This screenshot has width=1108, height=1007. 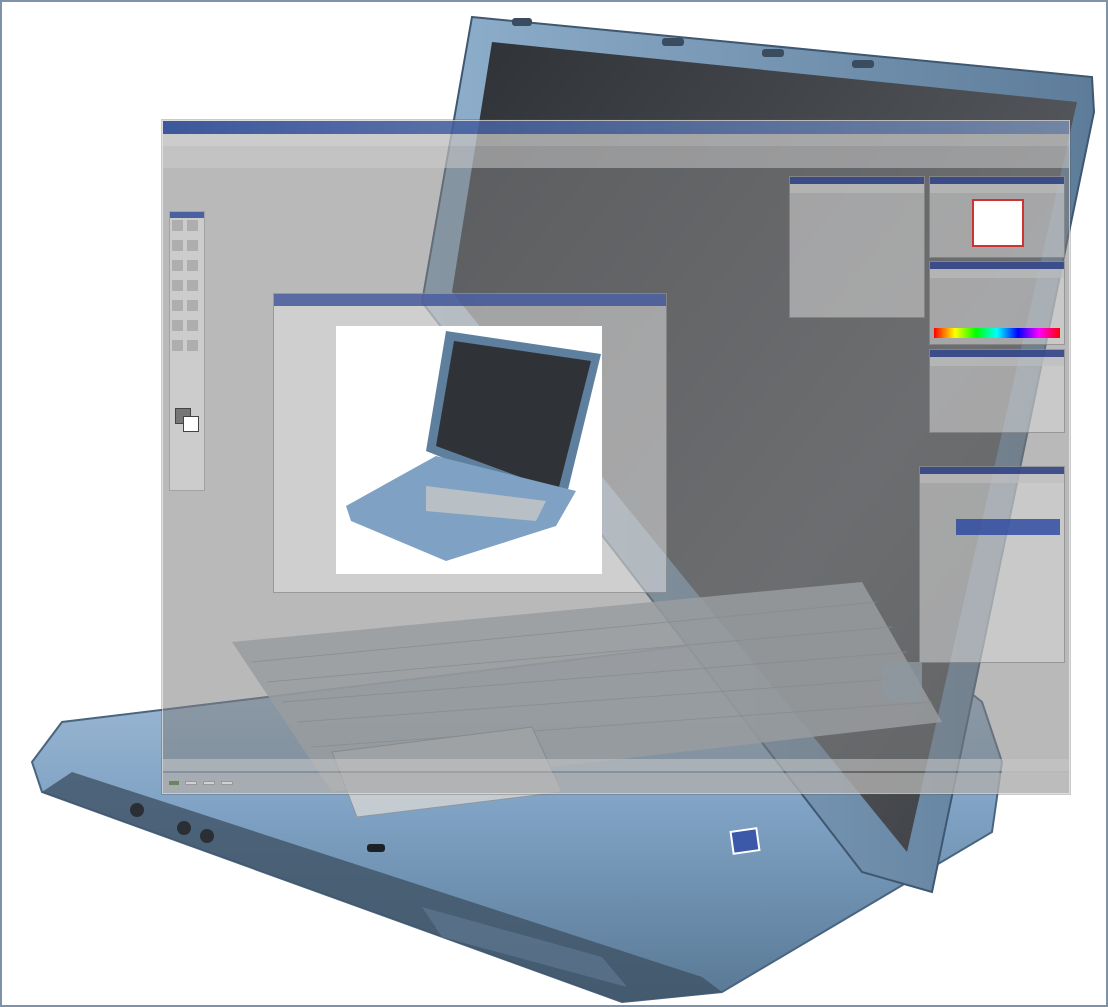 What do you see at coordinates (997, 333) in the screenshot?
I see `color-ramp` at bounding box center [997, 333].